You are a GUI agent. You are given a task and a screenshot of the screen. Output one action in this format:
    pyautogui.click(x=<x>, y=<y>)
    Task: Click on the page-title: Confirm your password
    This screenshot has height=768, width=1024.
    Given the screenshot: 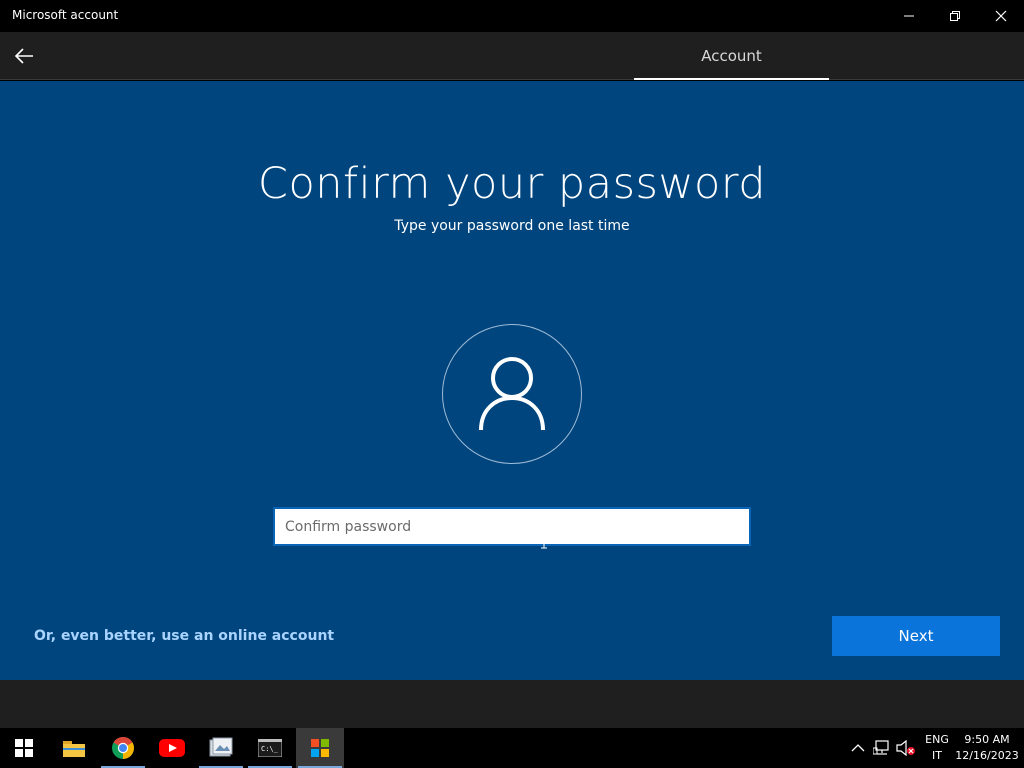 What is the action you would take?
    pyautogui.click(x=512, y=184)
    